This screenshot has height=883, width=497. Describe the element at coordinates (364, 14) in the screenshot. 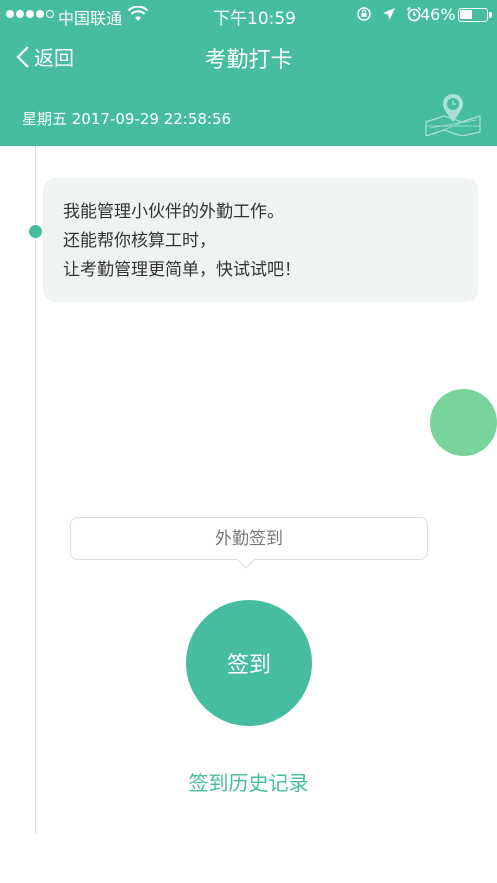

I see `rotation-lock-icon` at that location.